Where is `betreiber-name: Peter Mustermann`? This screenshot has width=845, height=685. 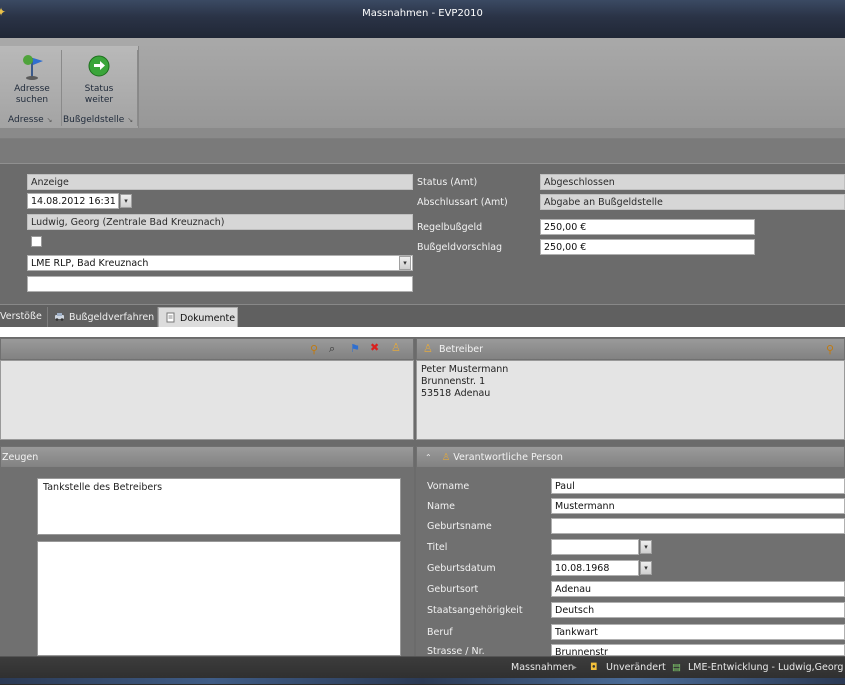 betreiber-name: Peter Mustermann is located at coordinates (465, 369).